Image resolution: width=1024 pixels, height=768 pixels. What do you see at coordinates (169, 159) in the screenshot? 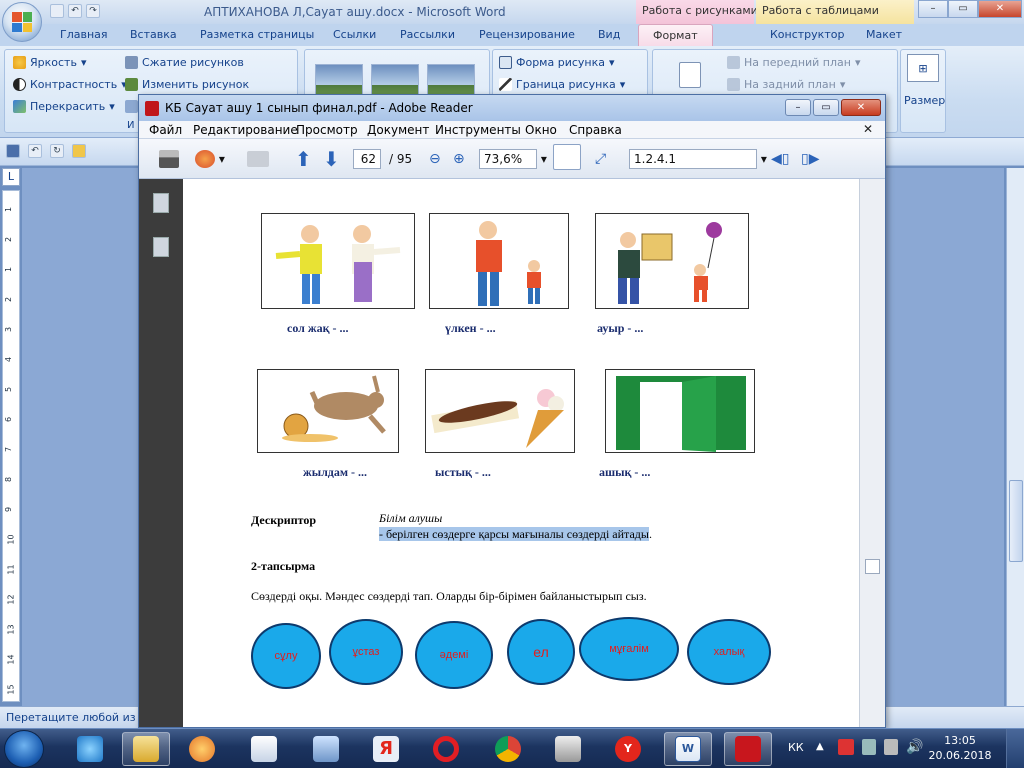
I see `print-icon` at bounding box center [169, 159].